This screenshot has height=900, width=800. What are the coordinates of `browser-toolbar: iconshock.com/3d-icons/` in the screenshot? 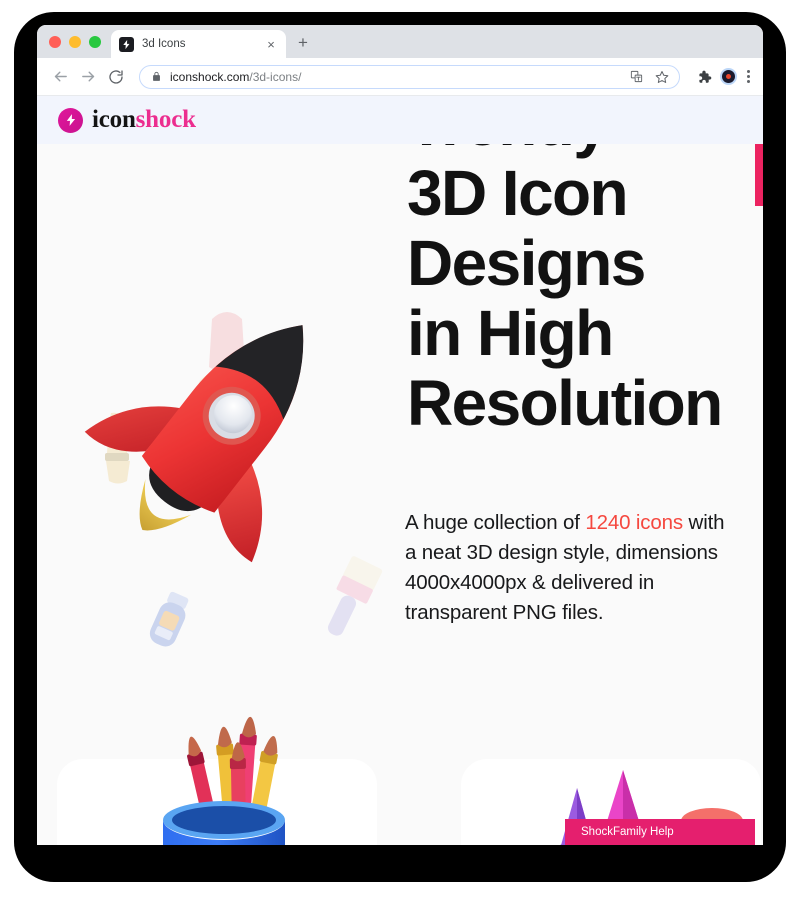 It's located at (400, 77).